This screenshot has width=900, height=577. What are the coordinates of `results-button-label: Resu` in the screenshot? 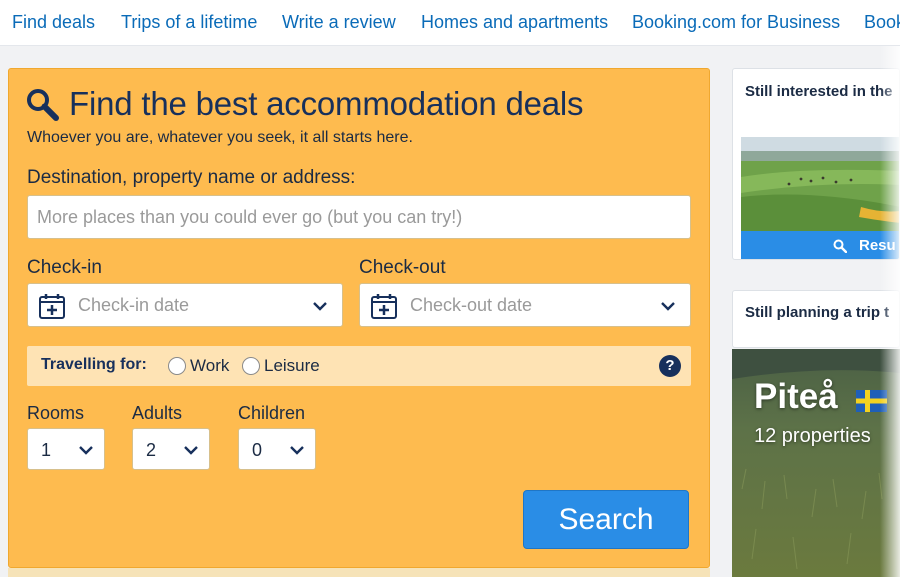 It's located at (877, 245).